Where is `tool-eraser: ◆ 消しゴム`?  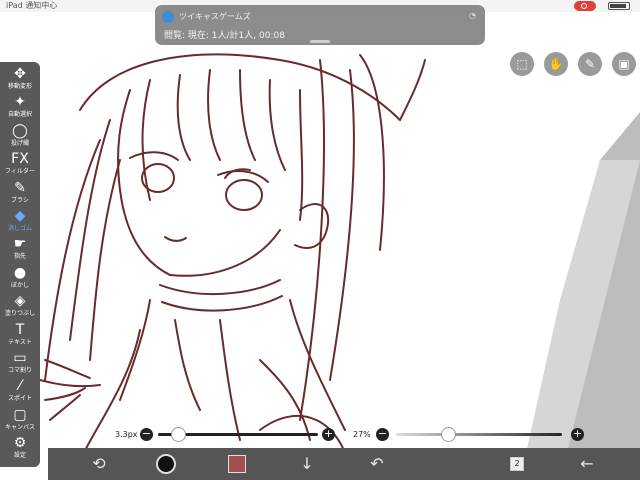 tool-eraser: ◆ 消しゴム is located at coordinates (20, 222).